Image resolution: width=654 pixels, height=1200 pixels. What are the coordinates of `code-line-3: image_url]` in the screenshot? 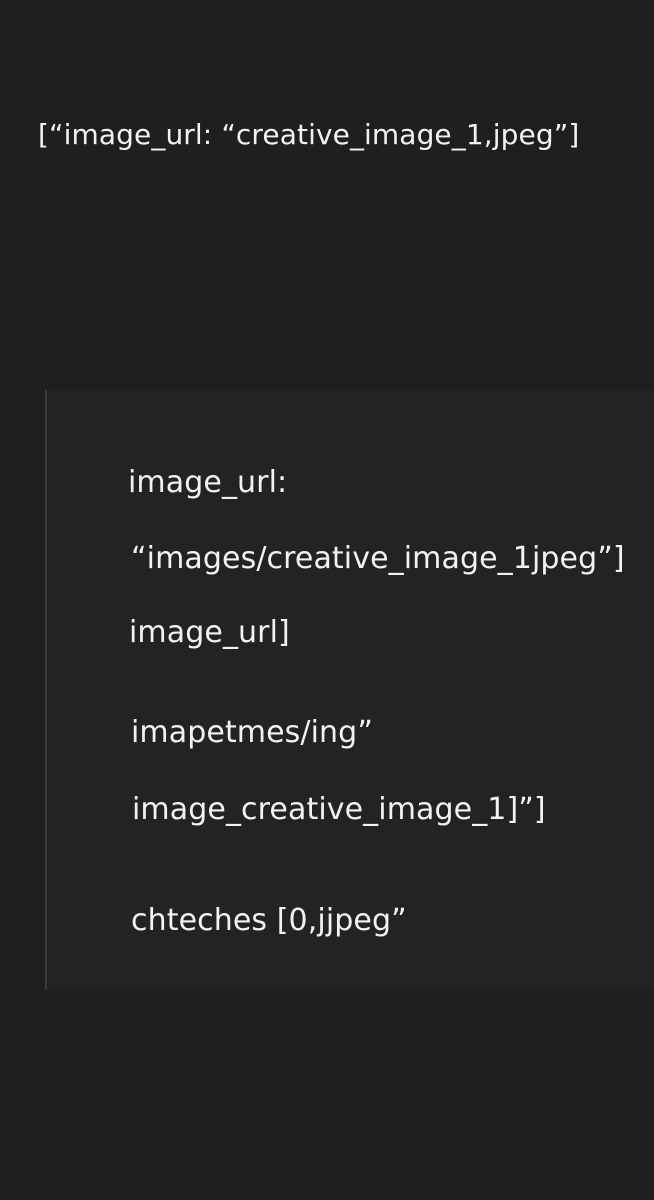 It's located at (209, 632).